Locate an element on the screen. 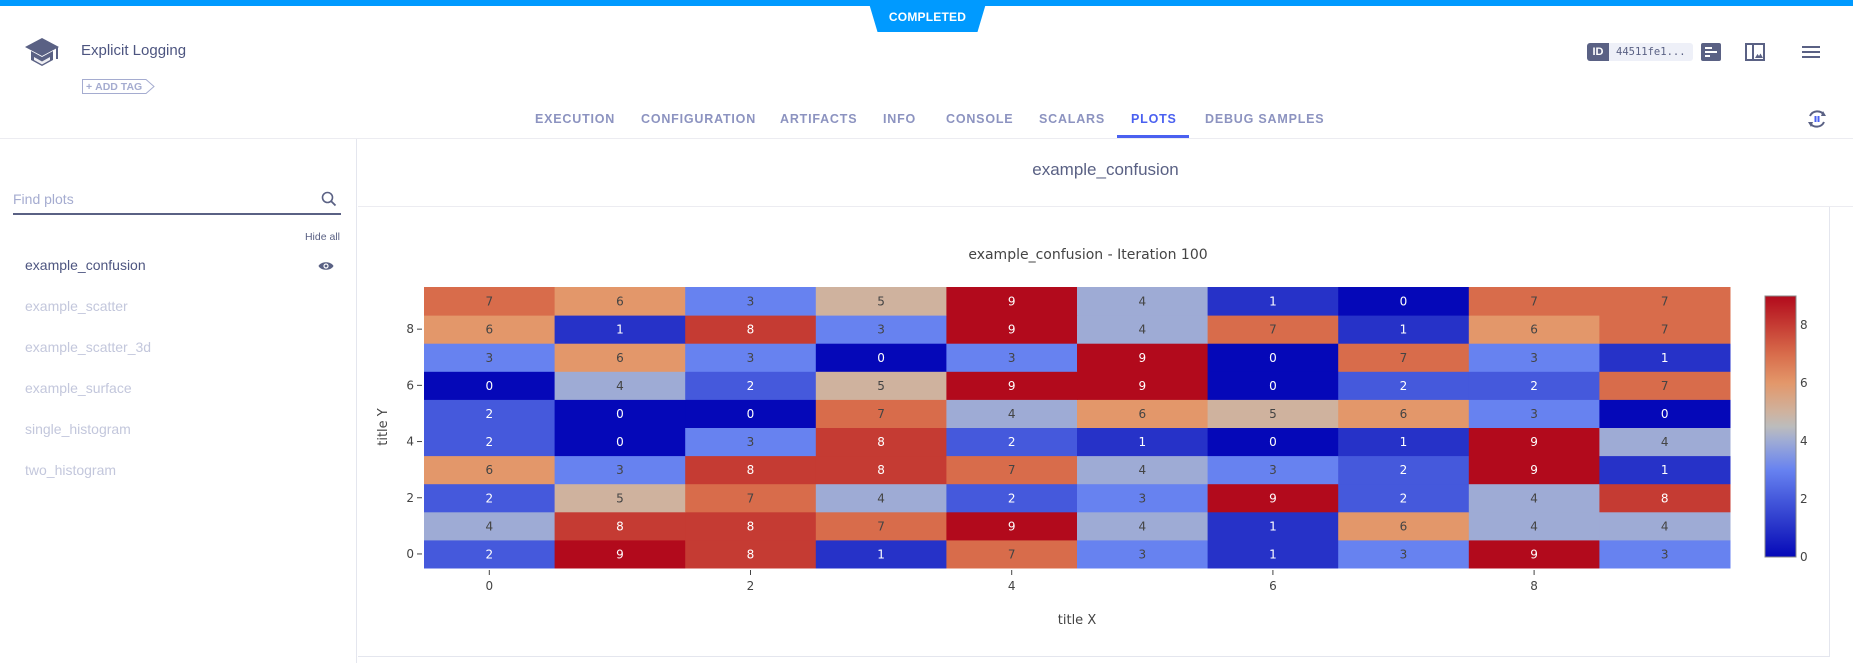 The image size is (1853, 663). tab-debug-samples: DEBUG SAMPLES is located at coordinates (1264, 119).